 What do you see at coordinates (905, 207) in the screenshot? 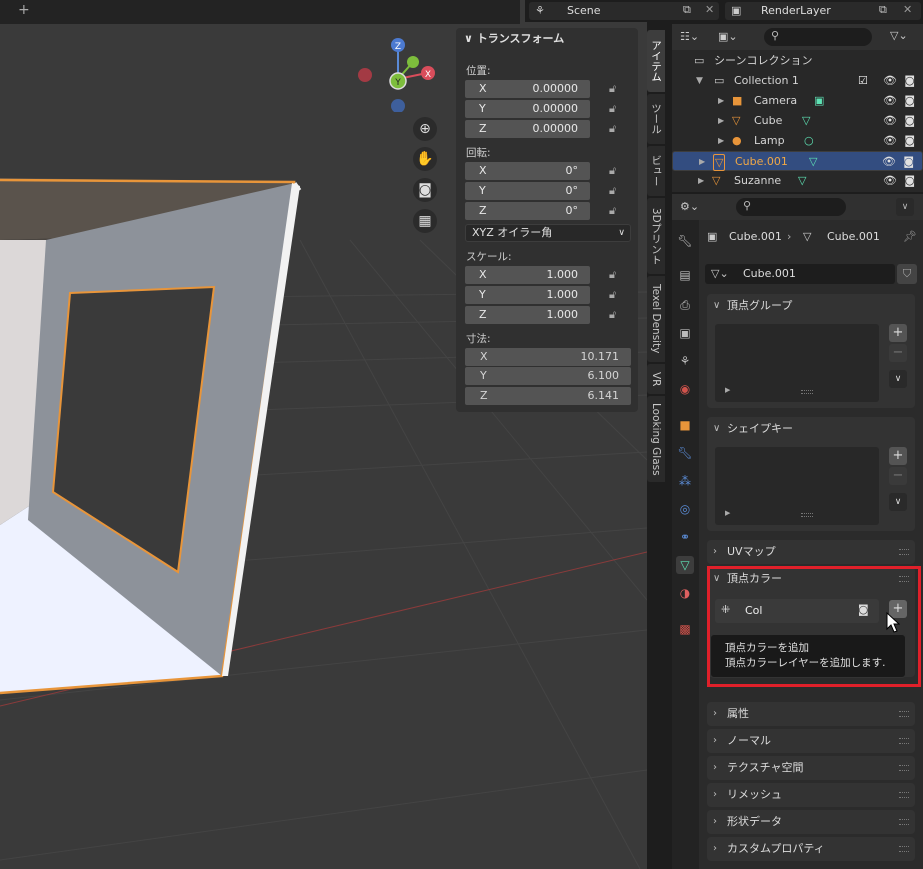
I see `chevron-down-icon: ∨` at bounding box center [905, 207].